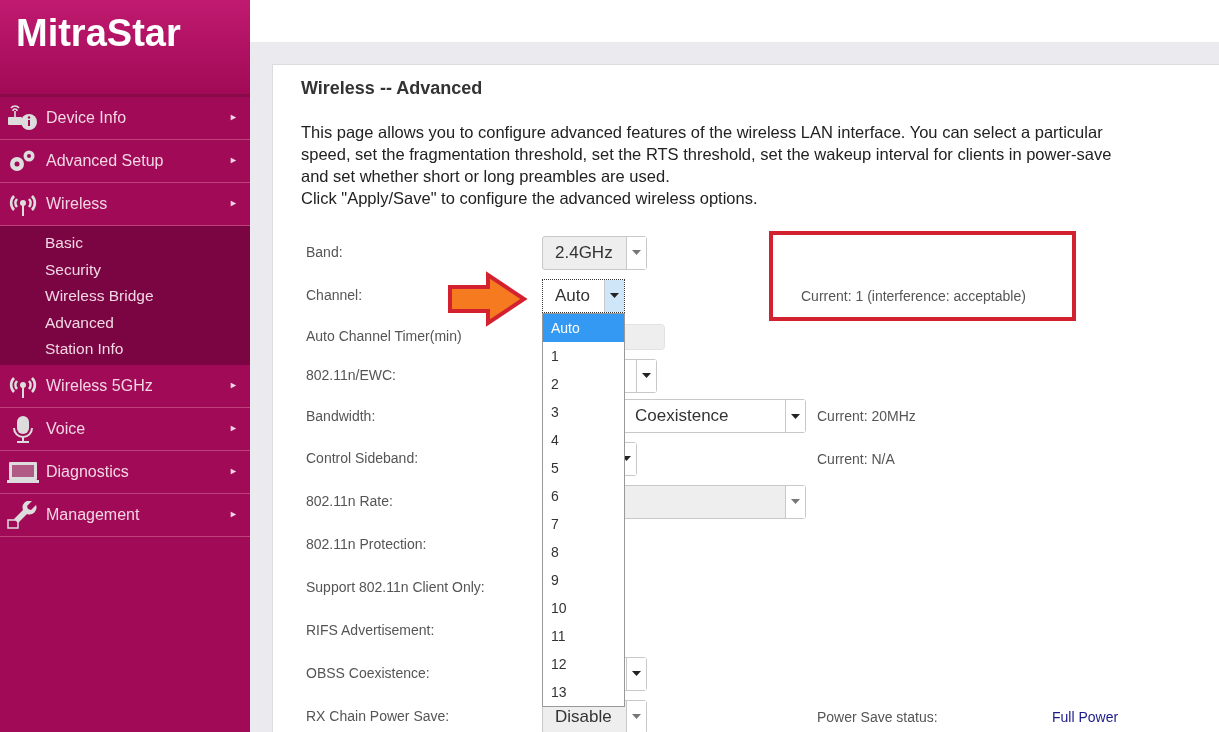 The image size is (1219, 732). What do you see at coordinates (100, 385) in the screenshot?
I see `menu-label: Wireless 5GHz` at bounding box center [100, 385].